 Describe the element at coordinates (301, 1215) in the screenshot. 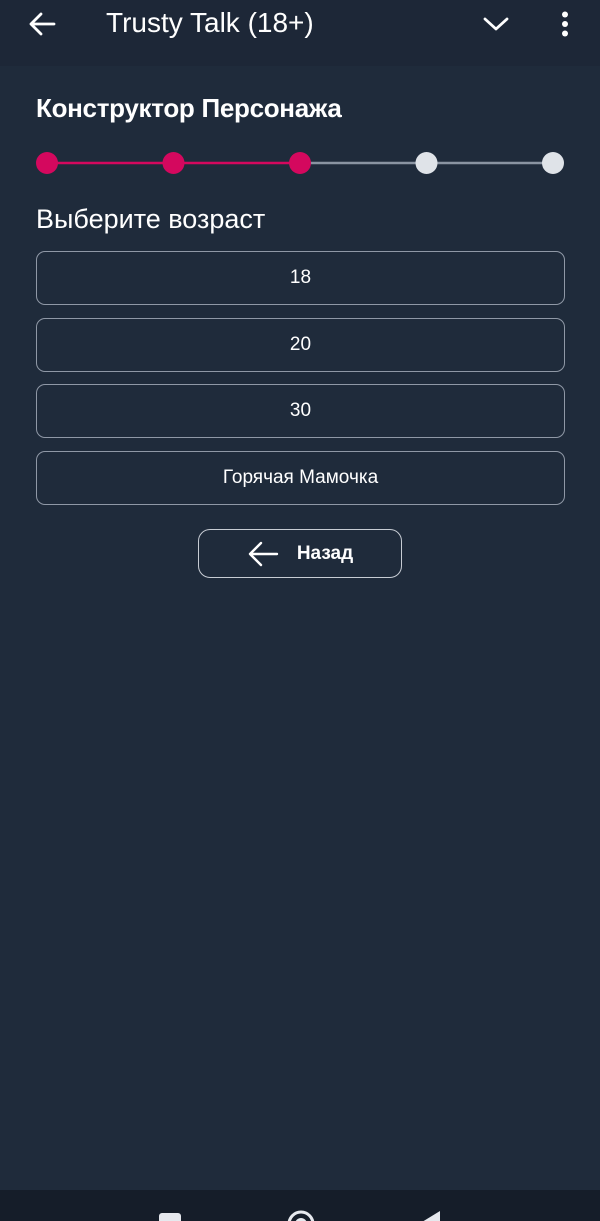

I see `home-circle-icon` at that location.